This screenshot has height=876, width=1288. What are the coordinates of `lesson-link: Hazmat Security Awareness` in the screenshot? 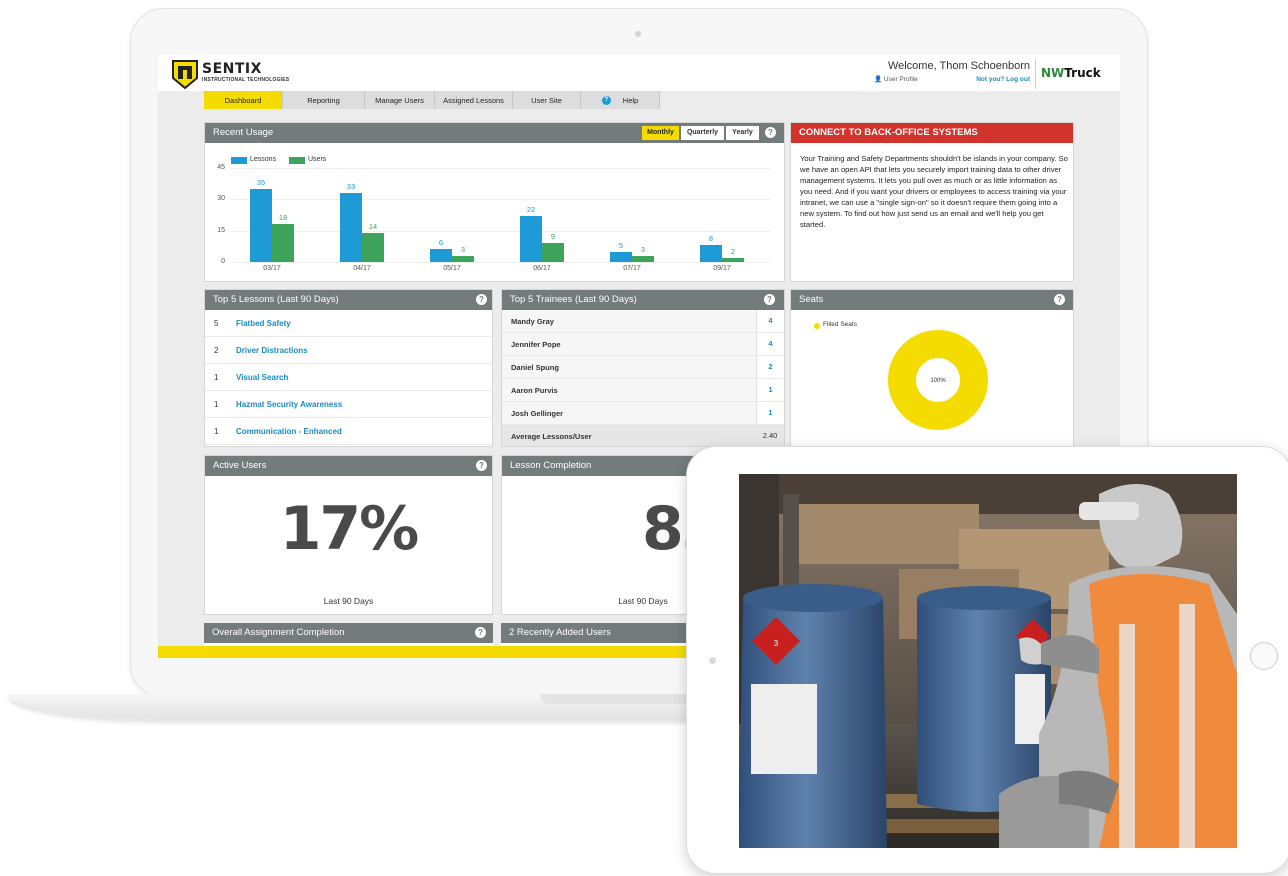 It's located at (289, 404).